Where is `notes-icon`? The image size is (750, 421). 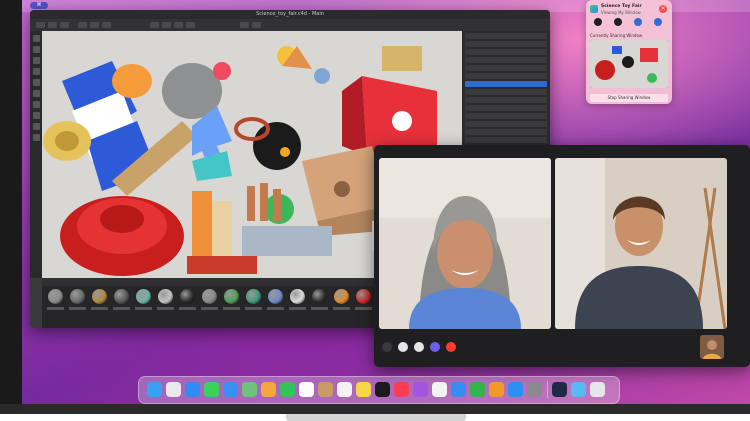 notes-icon is located at coordinates (363, 389).